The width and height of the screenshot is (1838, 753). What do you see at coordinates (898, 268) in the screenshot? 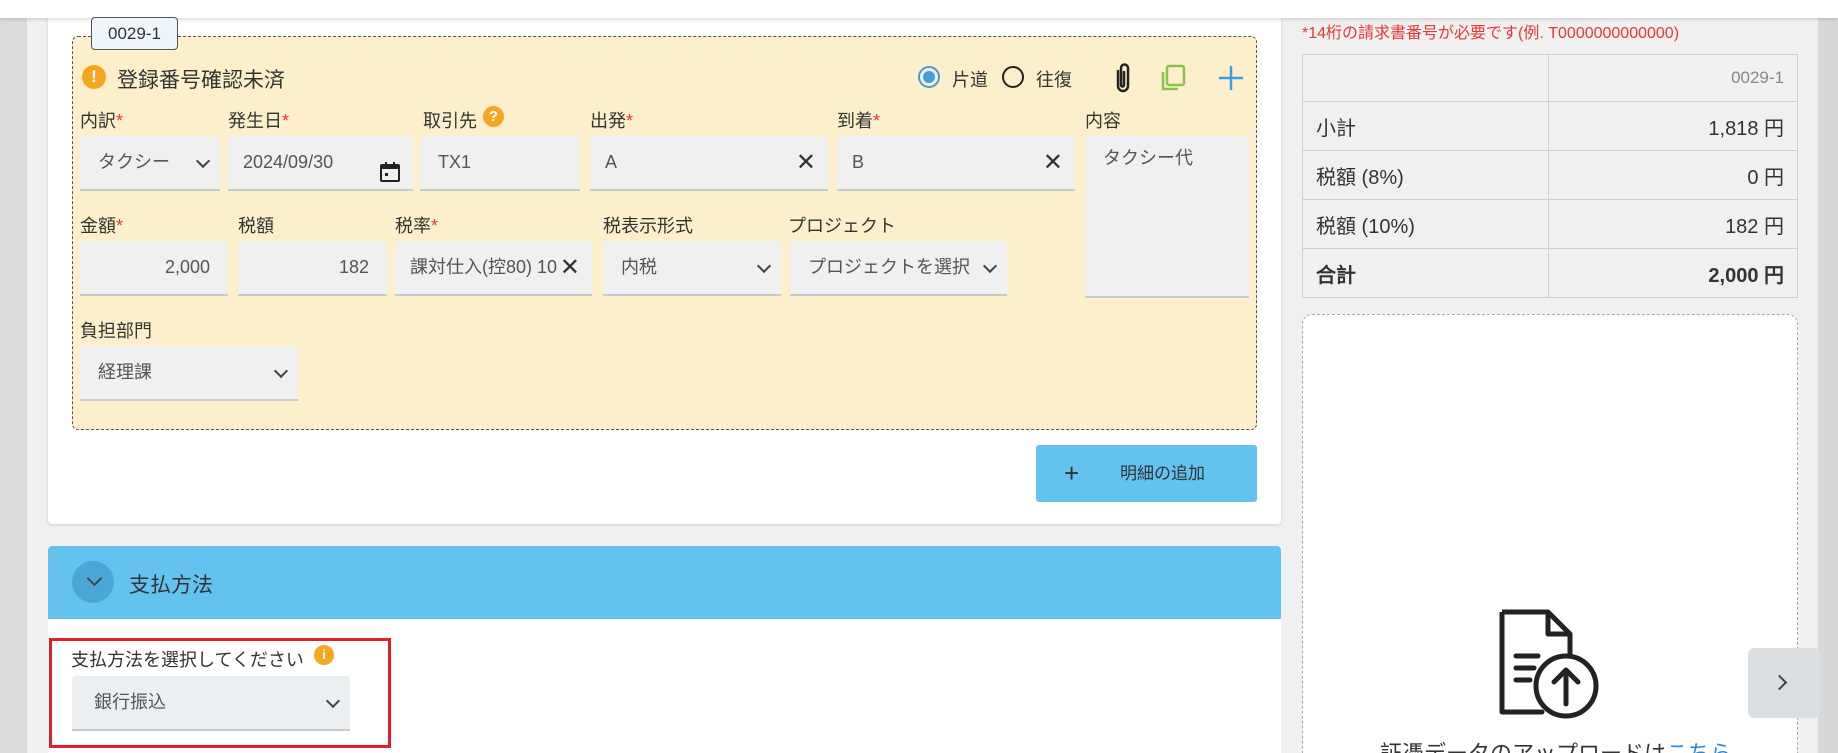
I see `project-select: プロジェクトを選択` at bounding box center [898, 268].